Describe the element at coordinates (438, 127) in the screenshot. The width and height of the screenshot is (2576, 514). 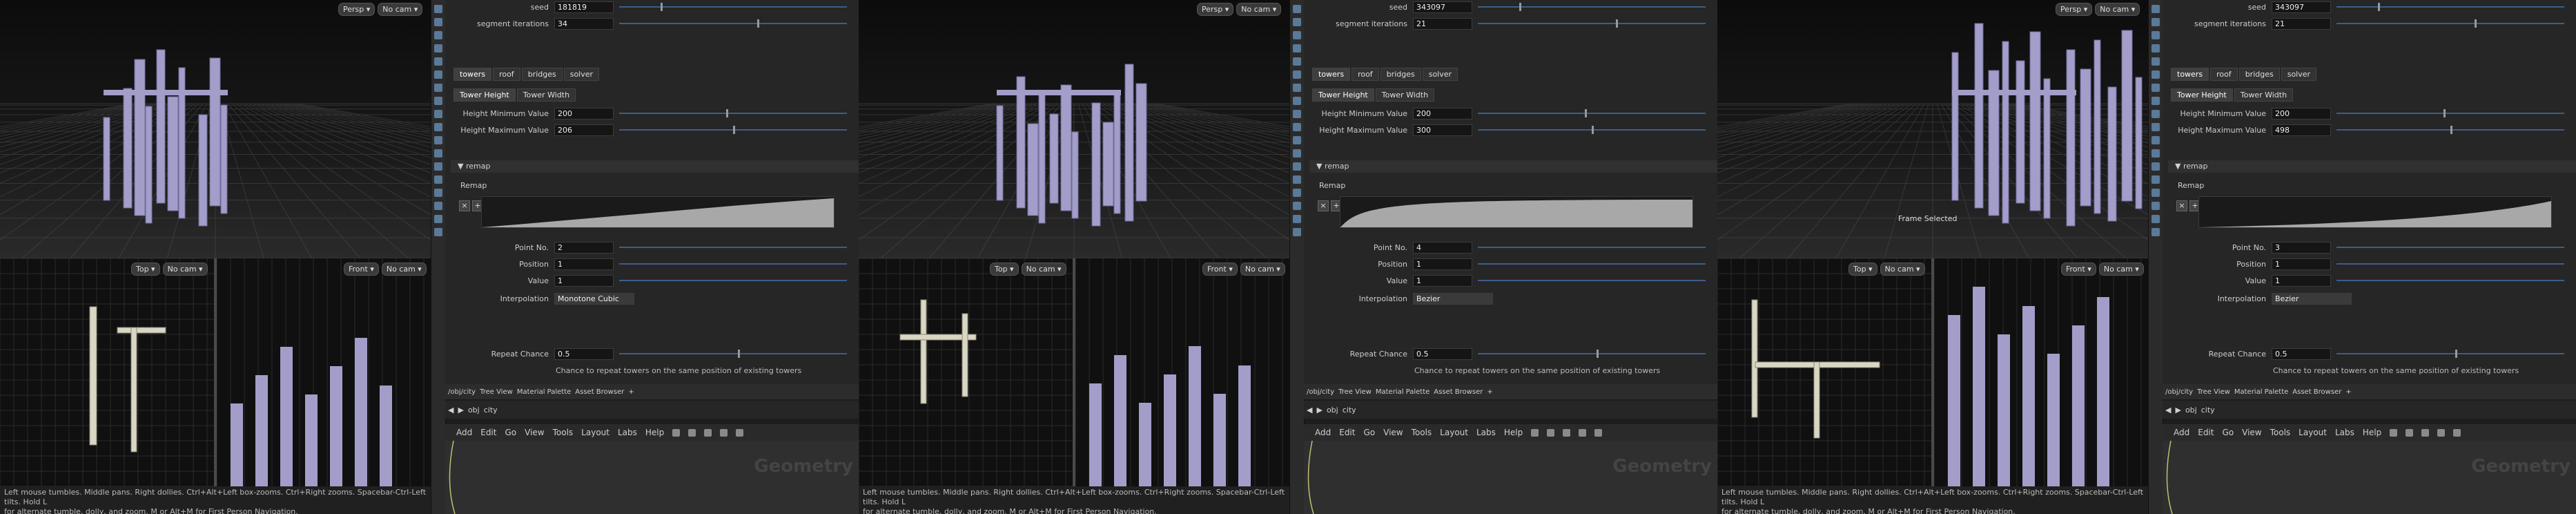
I see `point-snap-icon` at that location.